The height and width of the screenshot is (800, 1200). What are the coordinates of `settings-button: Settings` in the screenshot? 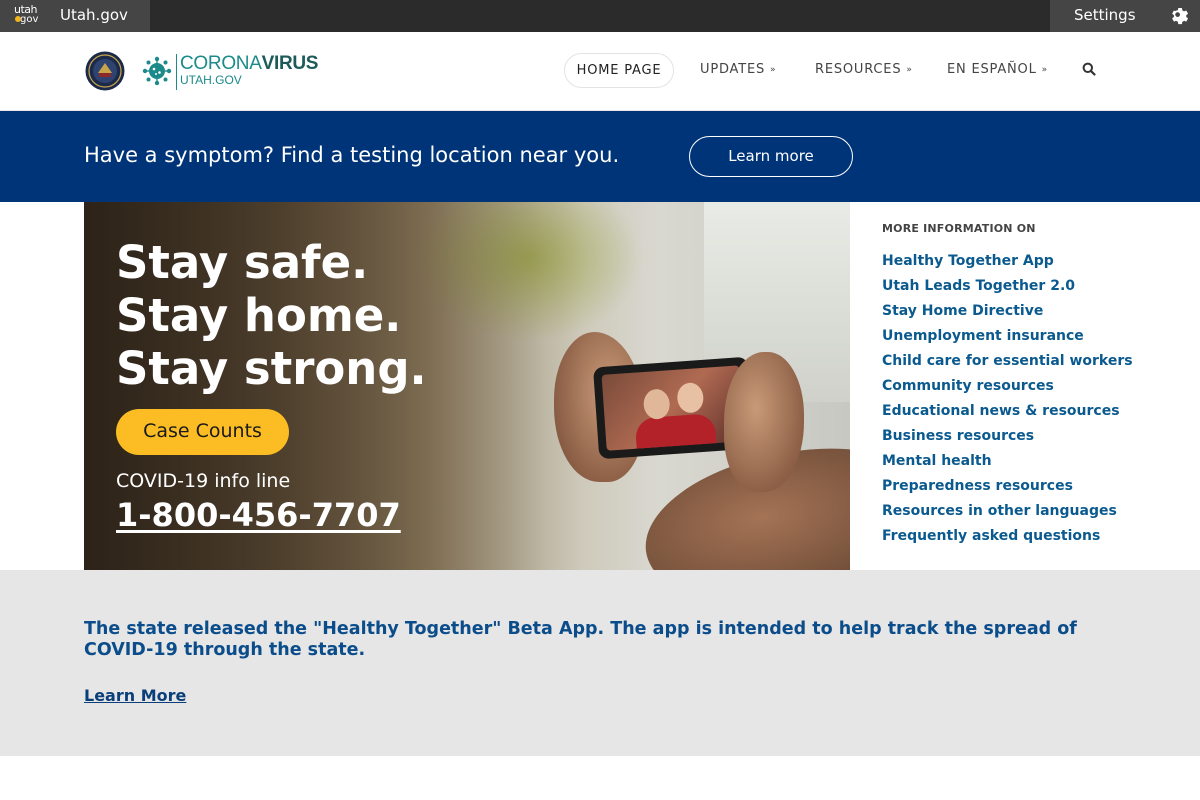 It's located at (1125, 16).